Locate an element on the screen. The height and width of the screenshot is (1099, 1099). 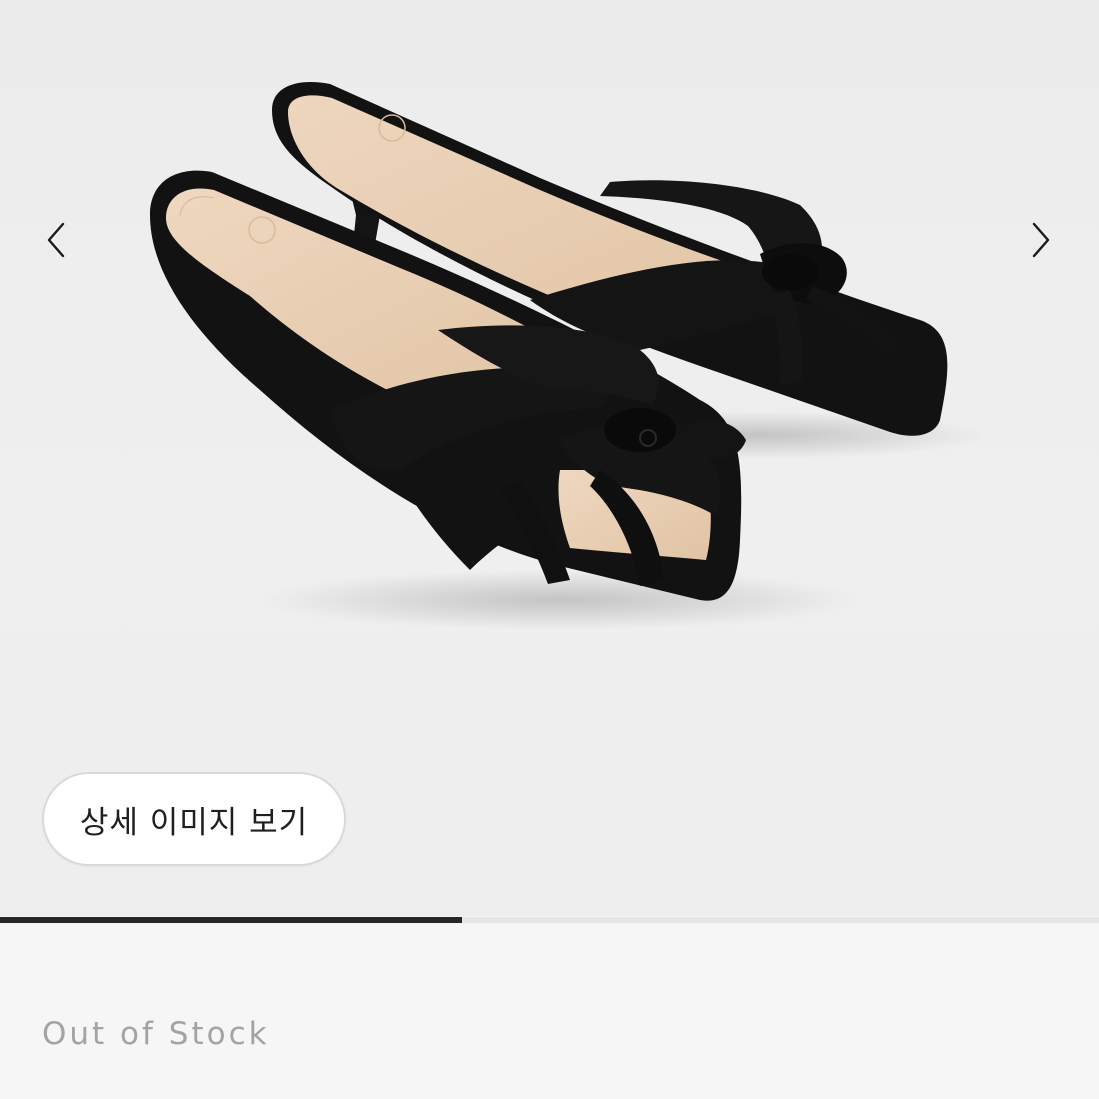
chevron-right-icon is located at coordinates (1041, 240).